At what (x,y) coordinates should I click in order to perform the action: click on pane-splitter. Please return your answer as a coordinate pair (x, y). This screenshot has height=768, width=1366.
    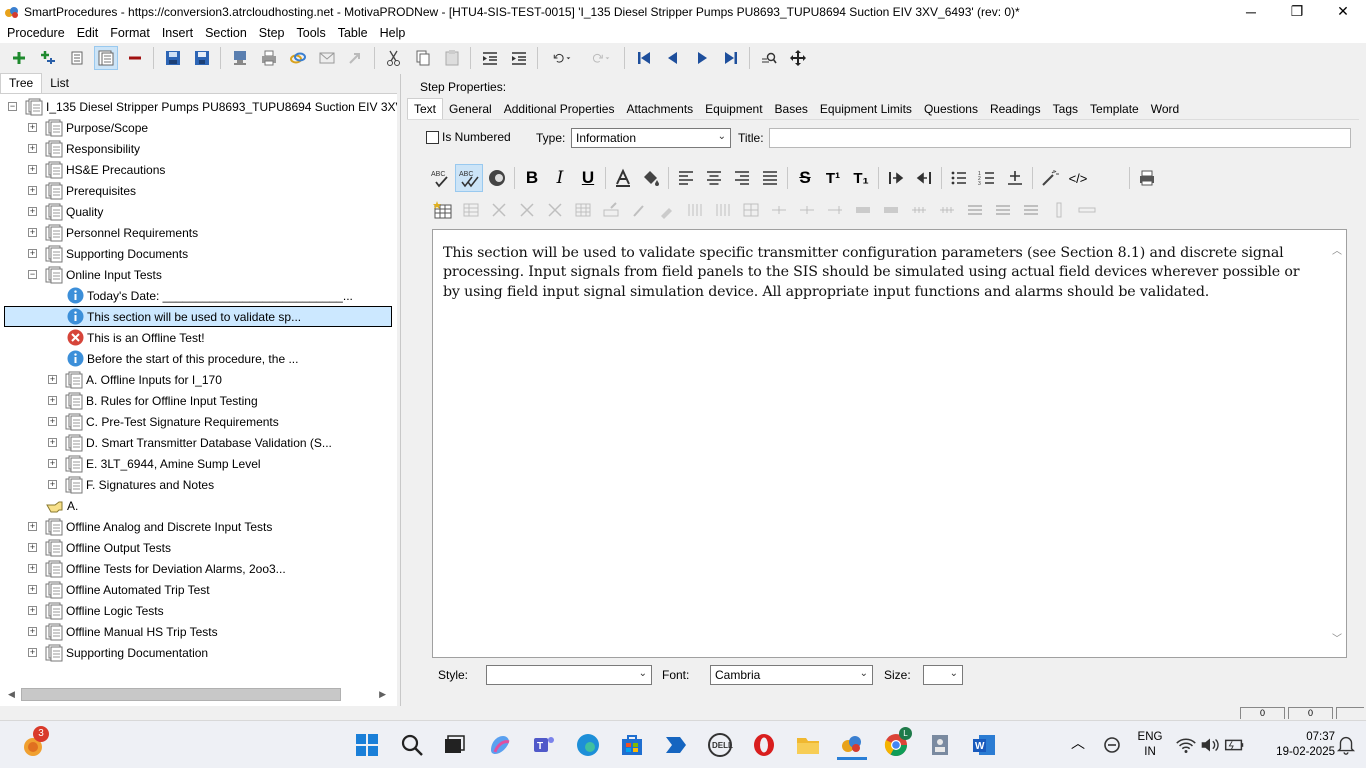
    Looking at the image, I should click on (403, 390).